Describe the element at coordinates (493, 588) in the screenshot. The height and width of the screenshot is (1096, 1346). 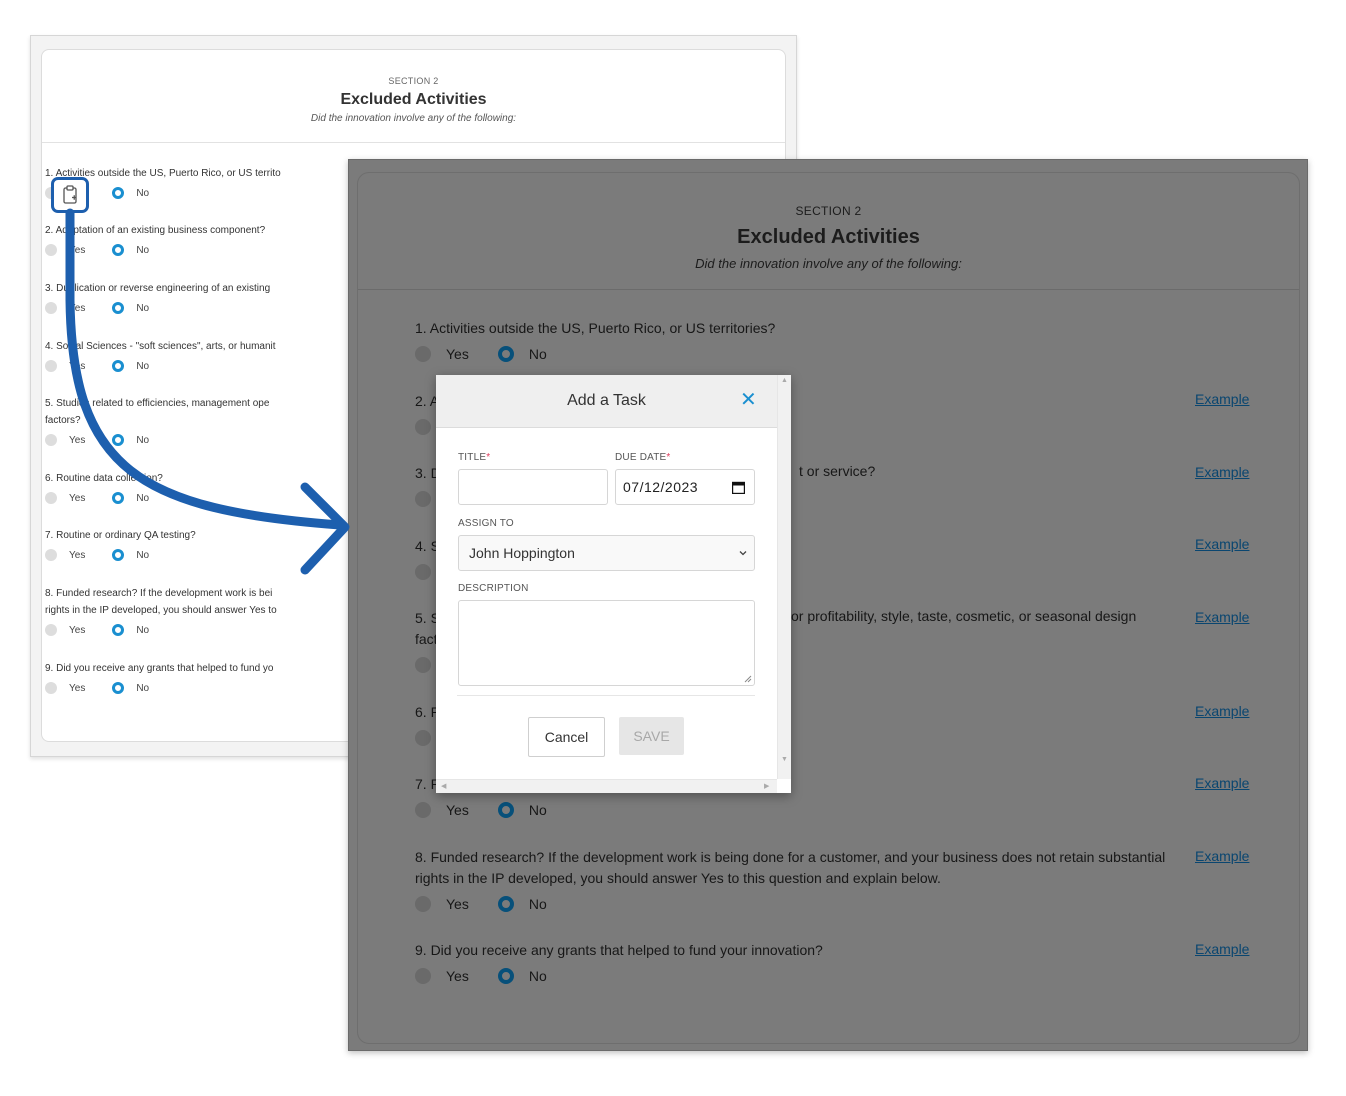
I see `description-label: DESCRIPTION` at that location.